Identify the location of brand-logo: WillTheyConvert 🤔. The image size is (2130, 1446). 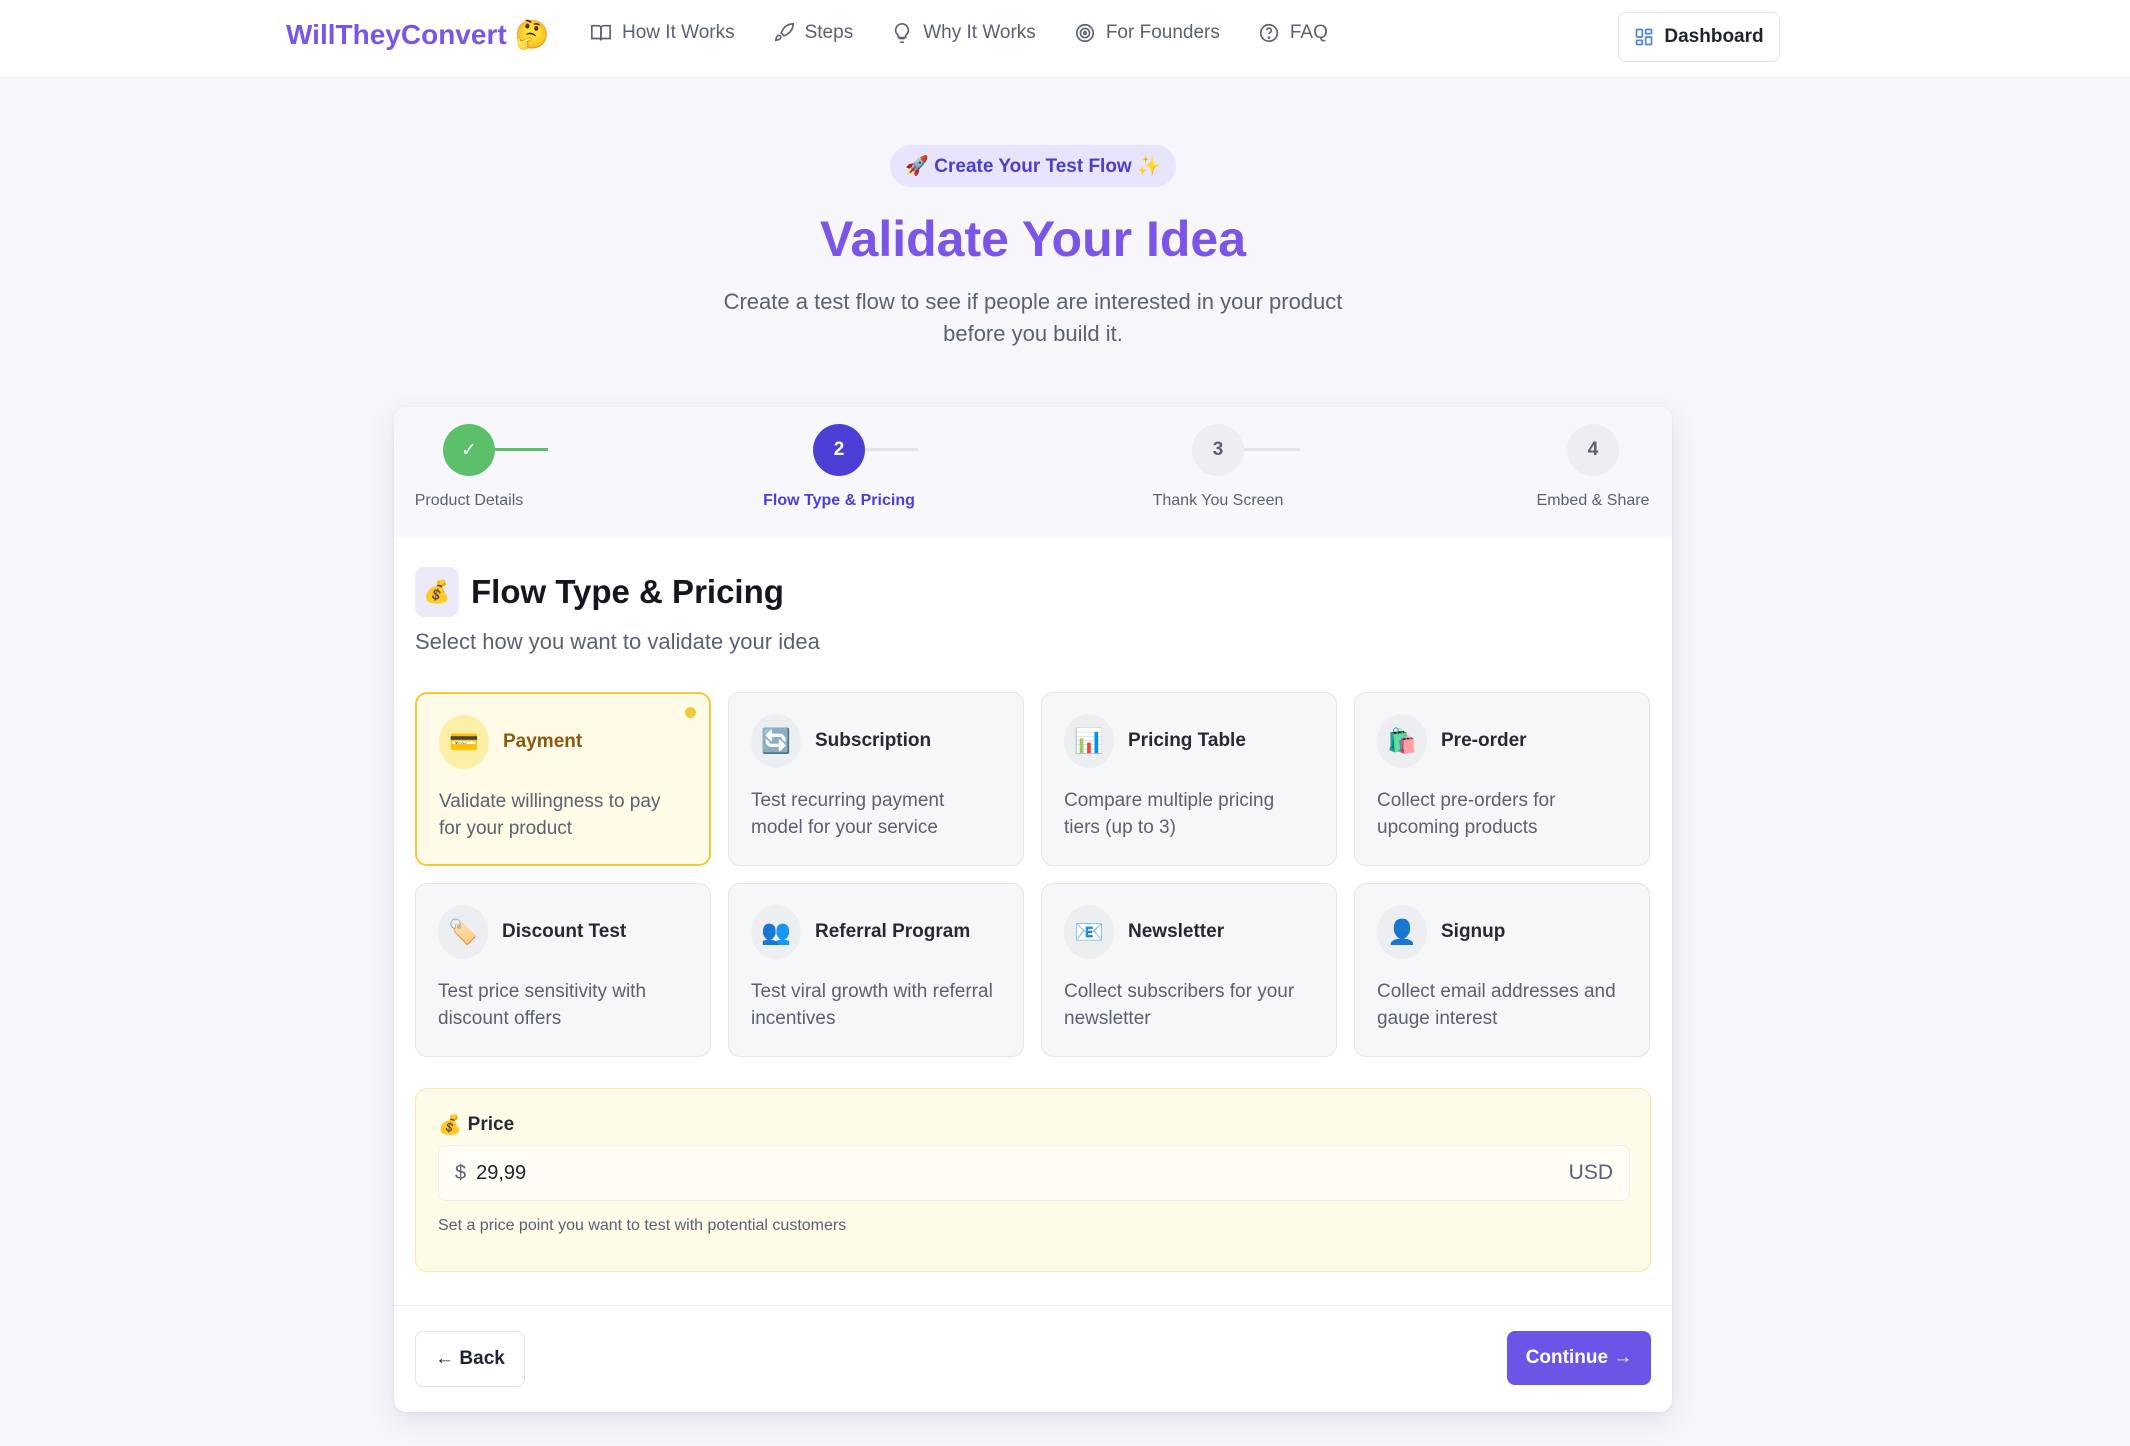
(418, 34).